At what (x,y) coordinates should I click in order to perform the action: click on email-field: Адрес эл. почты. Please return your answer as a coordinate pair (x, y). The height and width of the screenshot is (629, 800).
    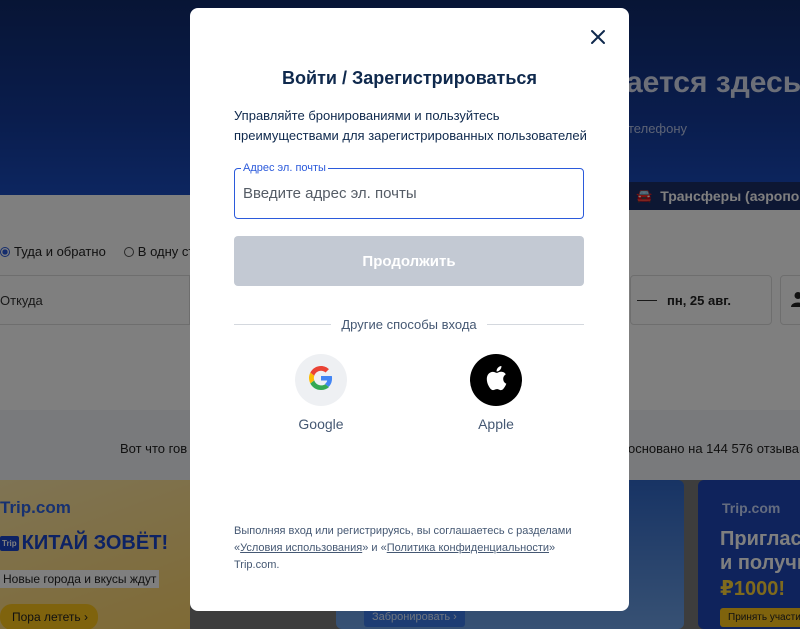
    Looking at the image, I should click on (409, 190).